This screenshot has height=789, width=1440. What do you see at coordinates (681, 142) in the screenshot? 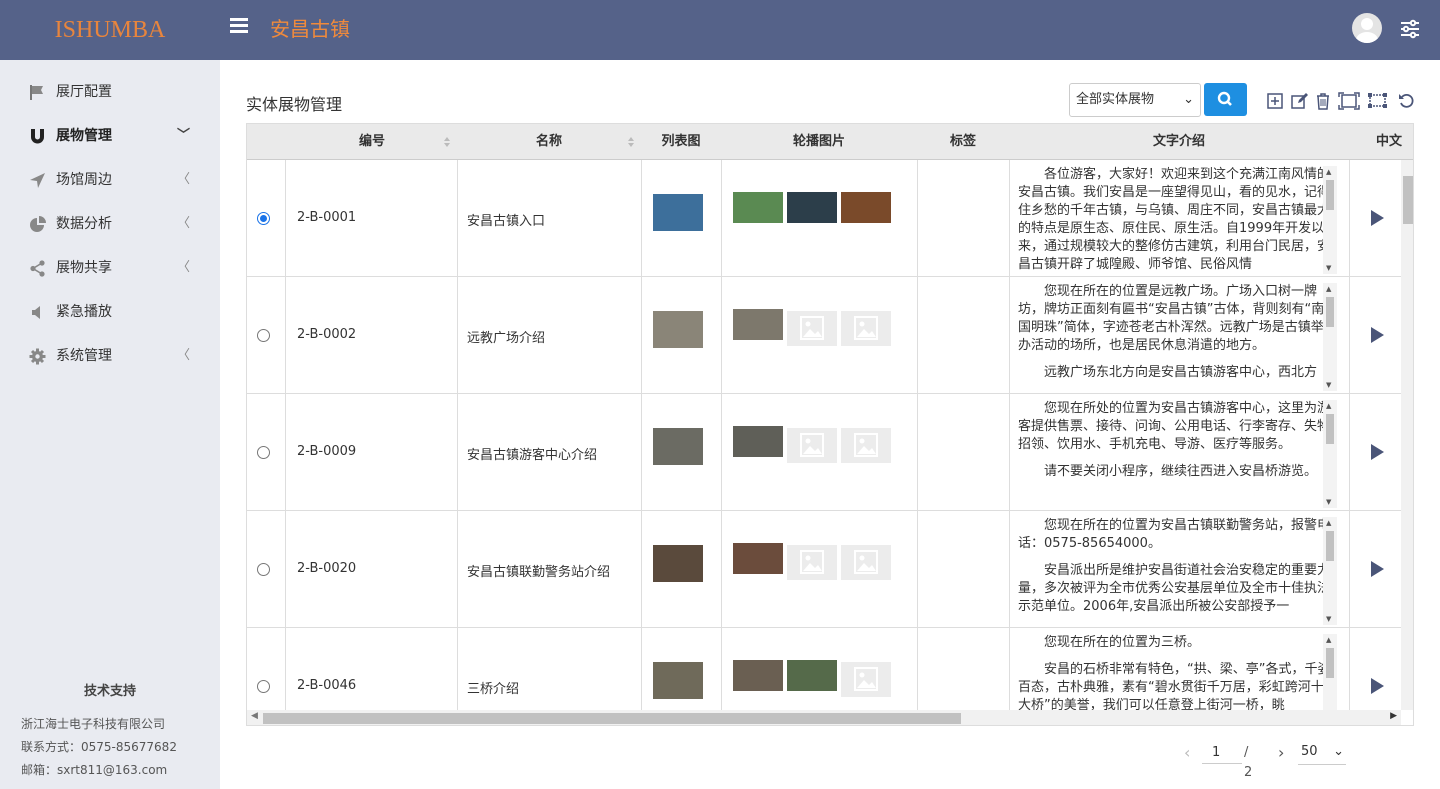
I see `column-header-list-image: 列表图` at bounding box center [681, 142].